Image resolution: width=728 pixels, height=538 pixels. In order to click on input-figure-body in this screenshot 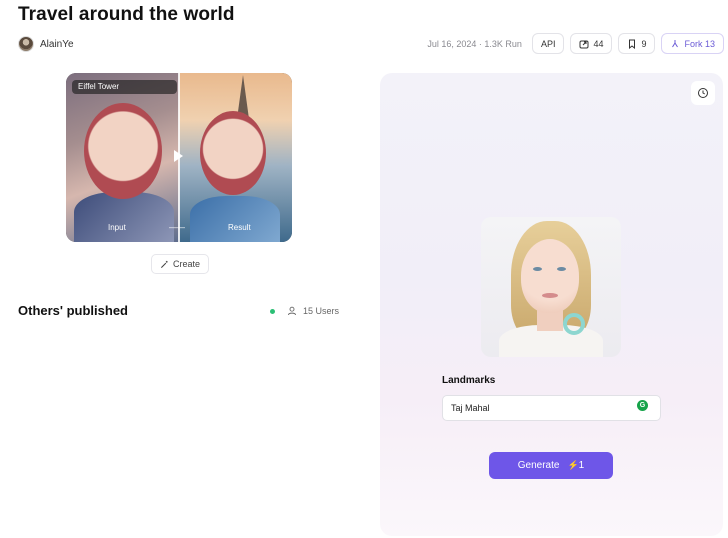, I will do `click(124, 217)`.